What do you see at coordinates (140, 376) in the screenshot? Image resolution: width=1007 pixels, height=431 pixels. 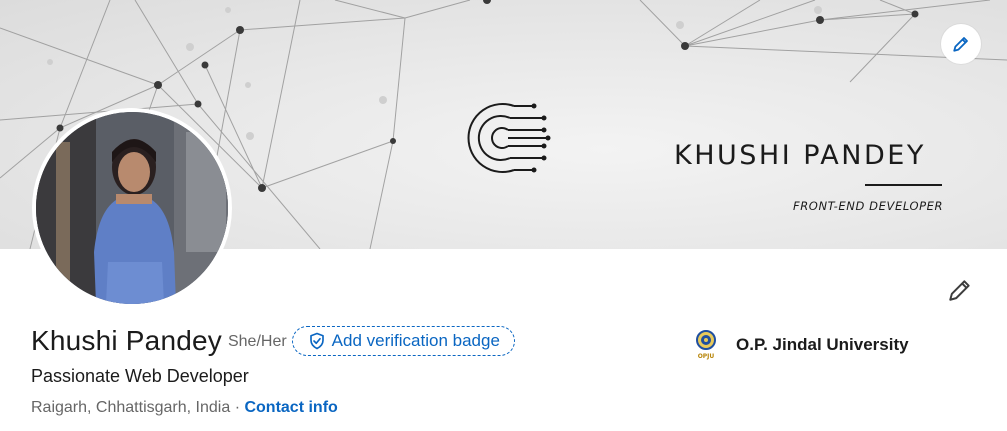 I see `profile-headline: Passionate Web Developer` at bounding box center [140, 376].